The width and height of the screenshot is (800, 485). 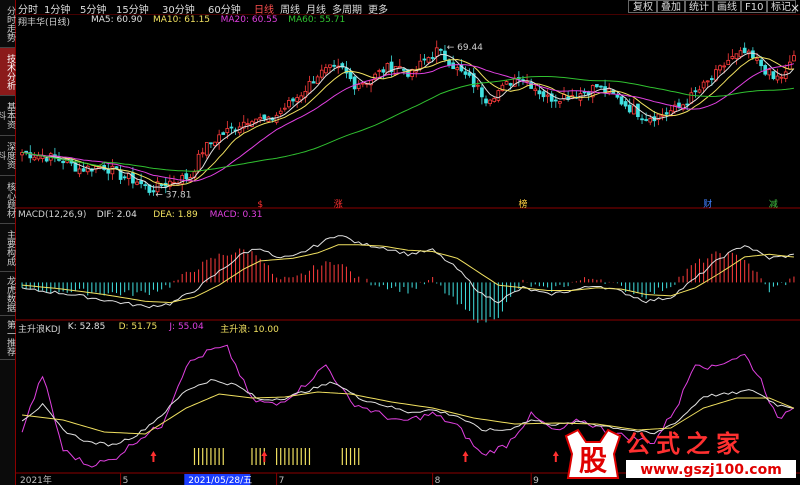 What do you see at coordinates (795, 8) in the screenshot?
I see `close-icon: ×` at bounding box center [795, 8].